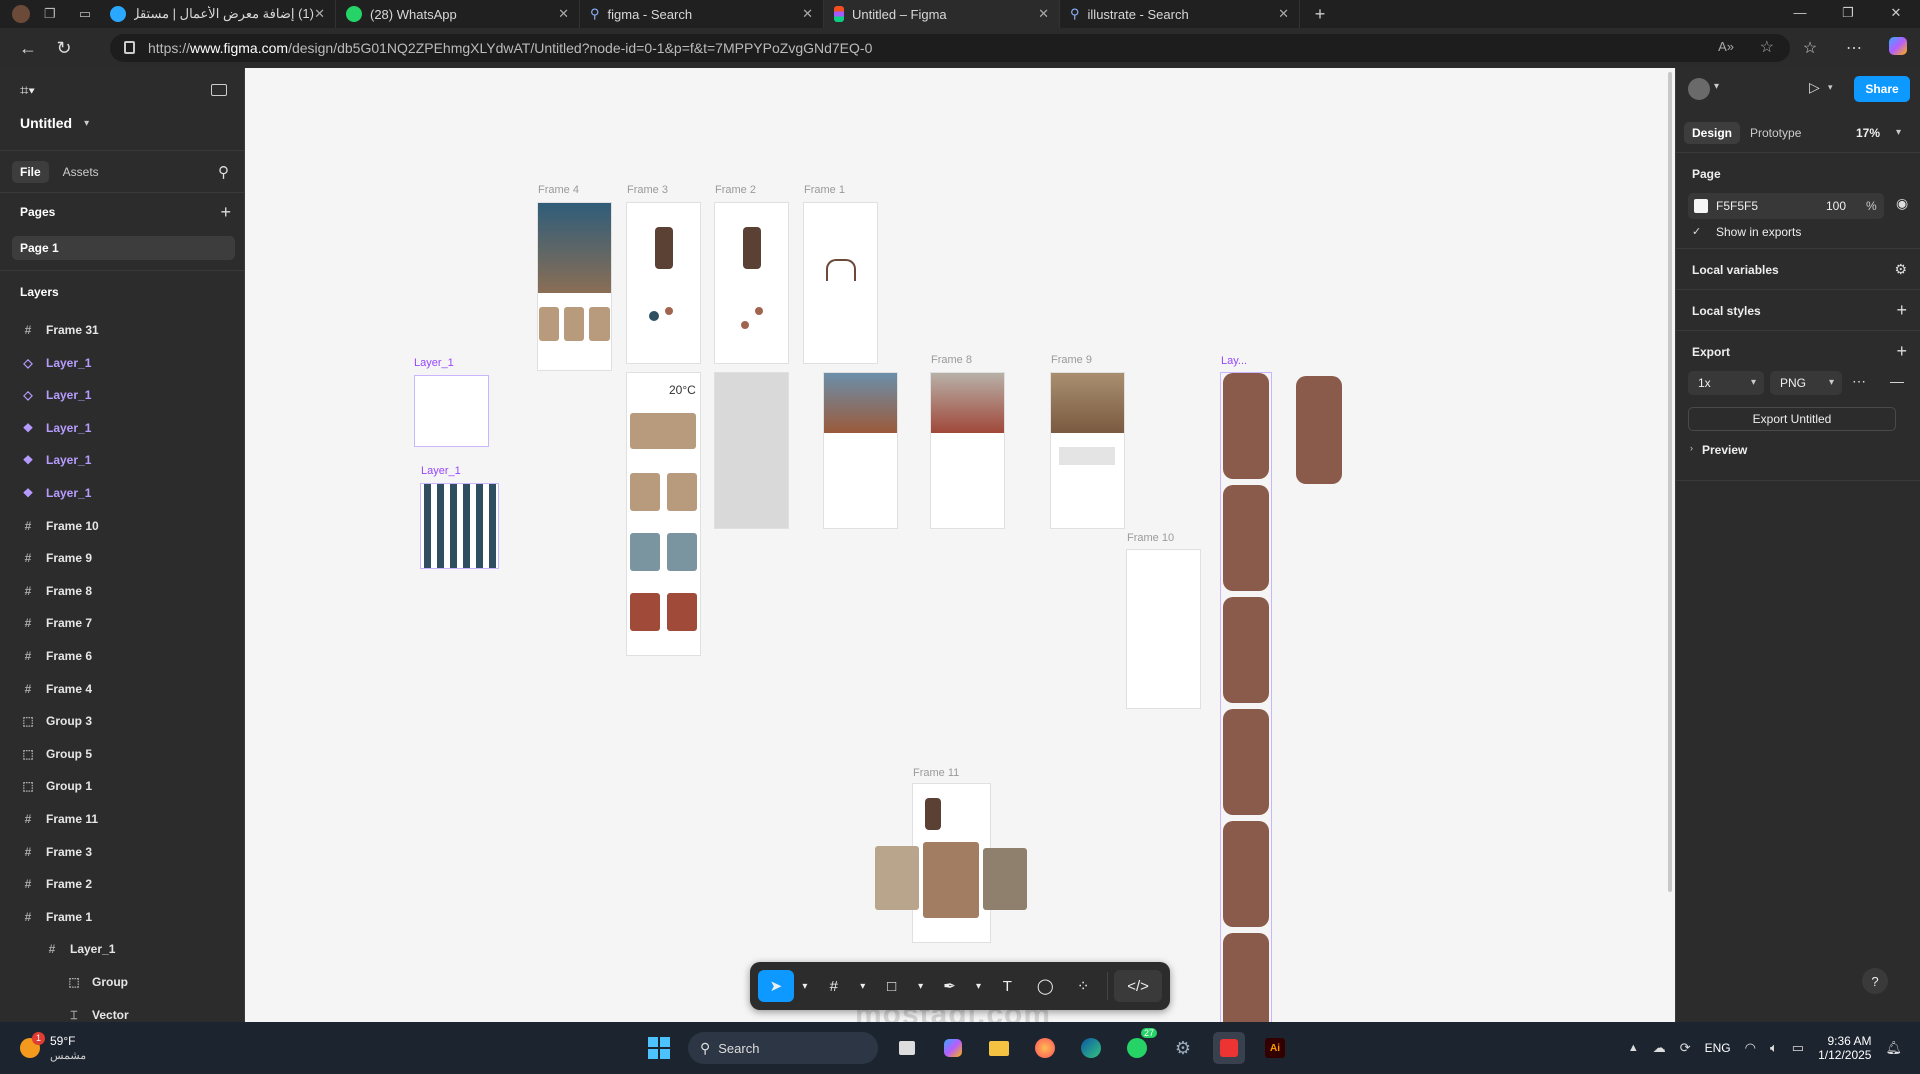 Image resolution: width=1920 pixels, height=1074 pixels. I want to click on component-buttons-set, so click(459, 526).